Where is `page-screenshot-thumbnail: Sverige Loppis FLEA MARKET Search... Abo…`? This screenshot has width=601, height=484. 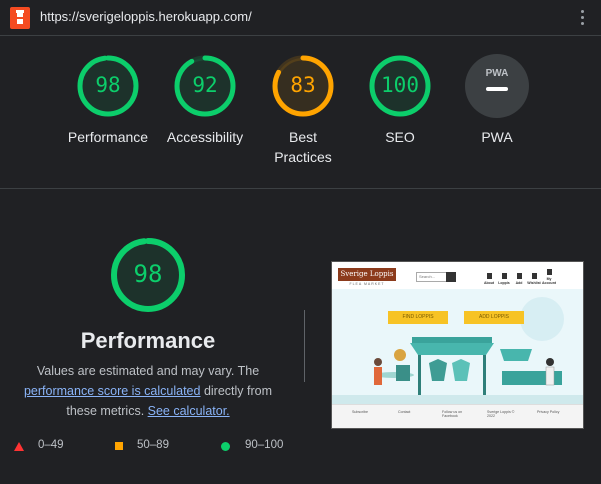
page-screenshot-thumbnail: Sverige Loppis FLEA MARKET Search... Abo… is located at coordinates (457, 345).